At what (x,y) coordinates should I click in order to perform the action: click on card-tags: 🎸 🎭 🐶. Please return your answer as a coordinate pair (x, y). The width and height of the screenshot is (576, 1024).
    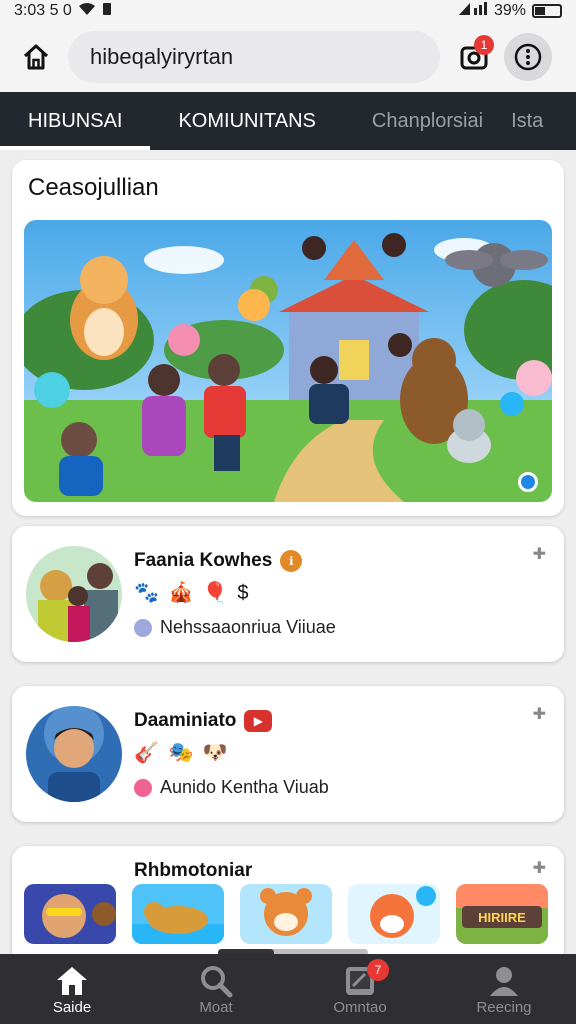
    Looking at the image, I should click on (182, 753).